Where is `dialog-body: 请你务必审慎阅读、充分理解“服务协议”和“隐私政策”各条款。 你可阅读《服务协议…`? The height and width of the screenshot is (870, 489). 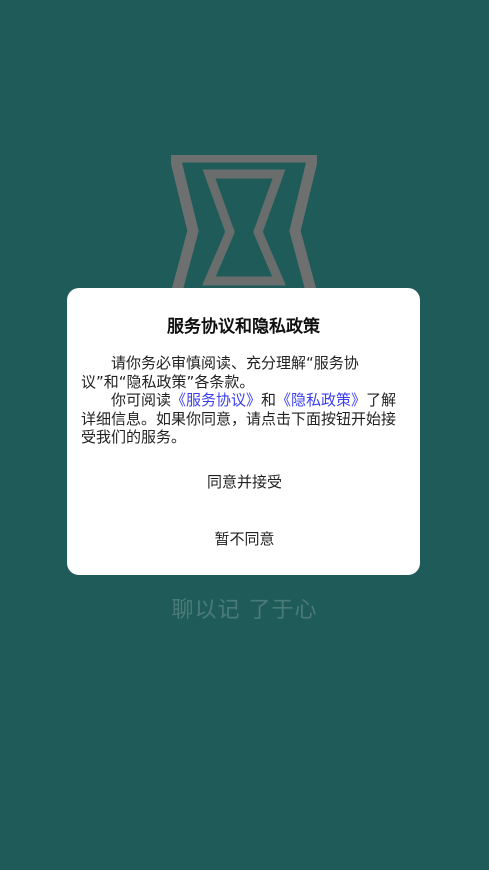 dialog-body: 请你务必审慎阅读、充分理解“服务协议”和“隐私政策”各条款。 你可阅读《服务协议… is located at coordinates (243, 400).